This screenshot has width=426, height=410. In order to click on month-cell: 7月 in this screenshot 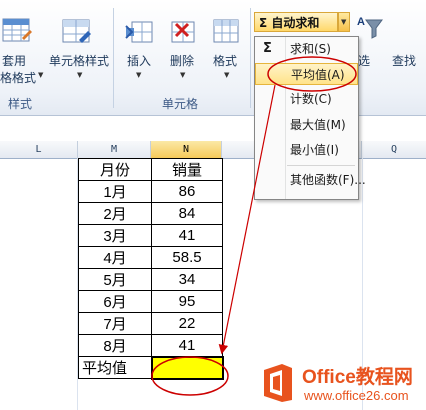, I will do `click(115, 323)`.